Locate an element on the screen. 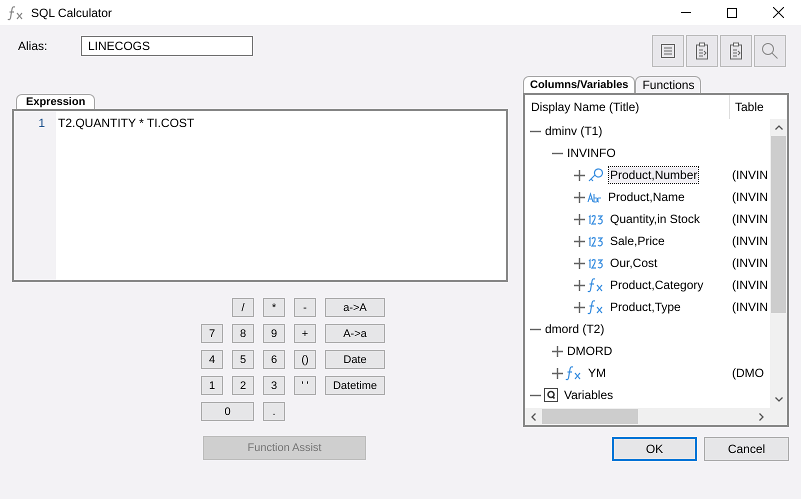  query-icon is located at coordinates (551, 395).